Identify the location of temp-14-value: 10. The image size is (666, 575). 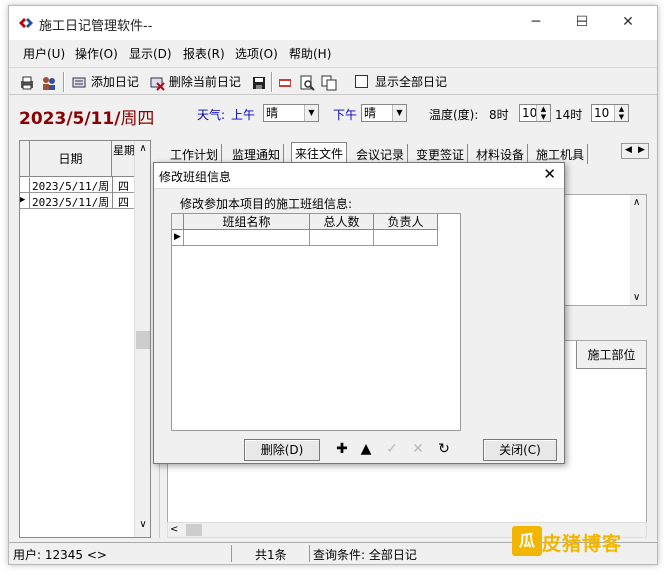
(602, 113).